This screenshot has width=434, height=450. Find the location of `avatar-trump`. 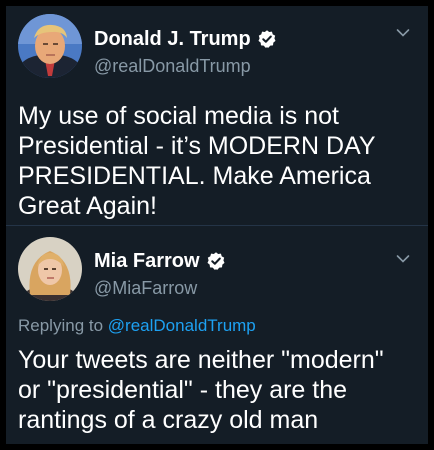

avatar-trump is located at coordinates (50, 46).